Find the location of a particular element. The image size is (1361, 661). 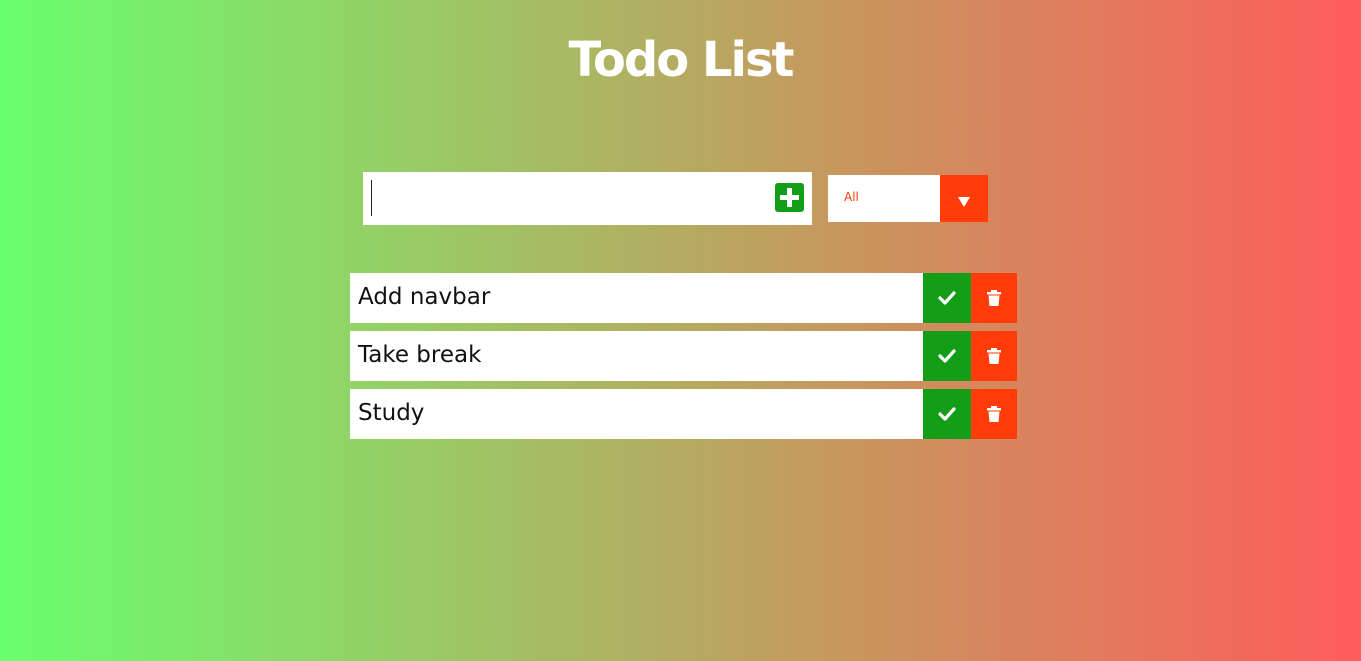

filter-select: All is located at coordinates (908, 198).